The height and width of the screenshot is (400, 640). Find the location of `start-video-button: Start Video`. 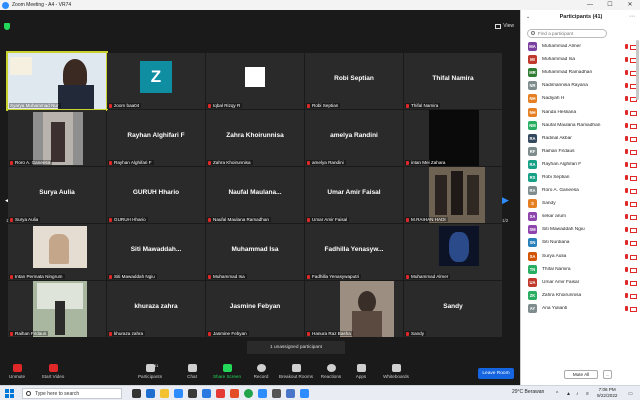

start-video-button: Start Video is located at coordinates (53, 371).